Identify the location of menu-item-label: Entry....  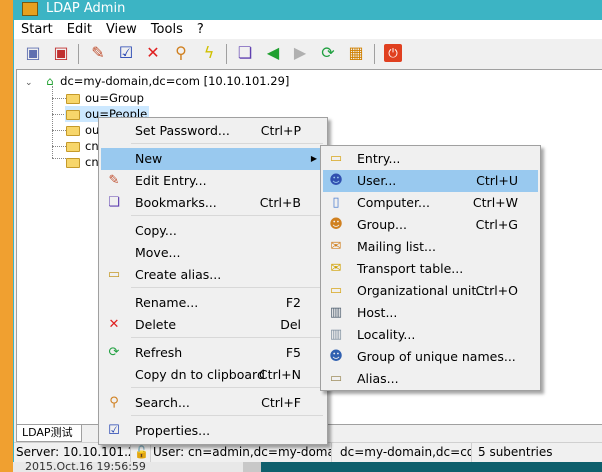
(379, 158).